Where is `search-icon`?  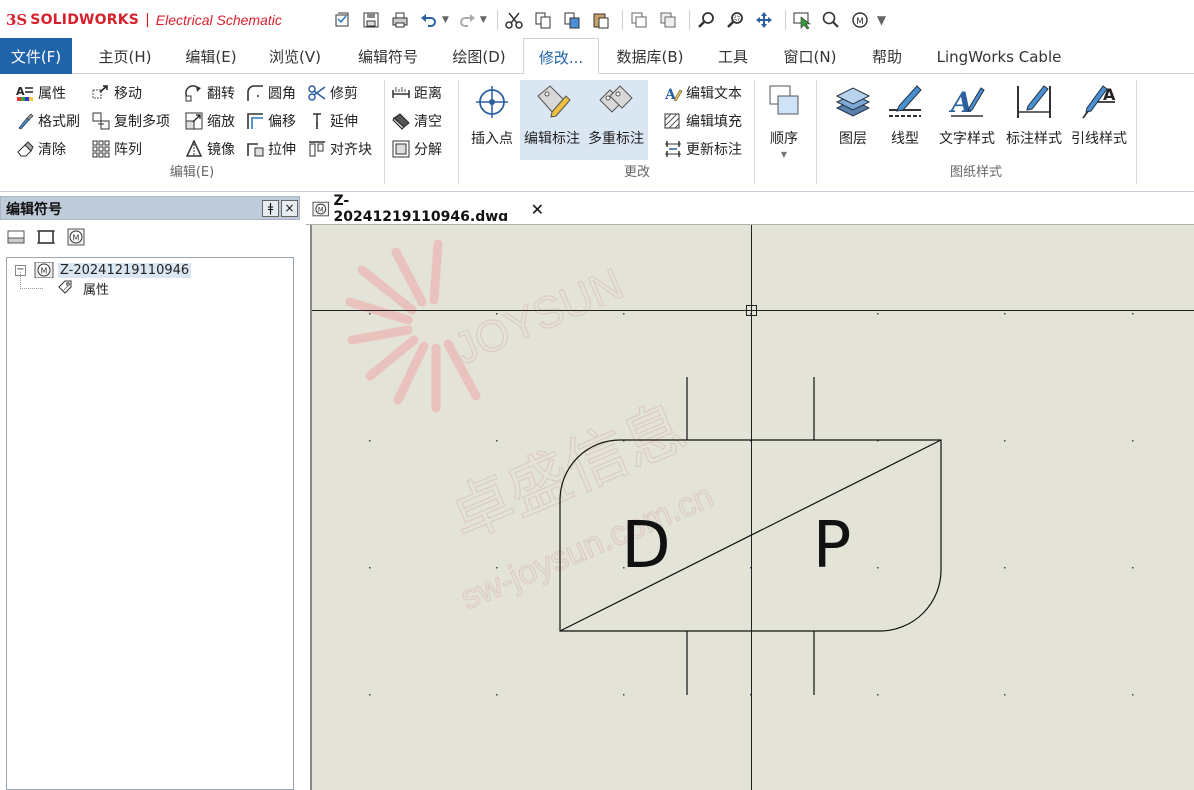 search-icon is located at coordinates (831, 20).